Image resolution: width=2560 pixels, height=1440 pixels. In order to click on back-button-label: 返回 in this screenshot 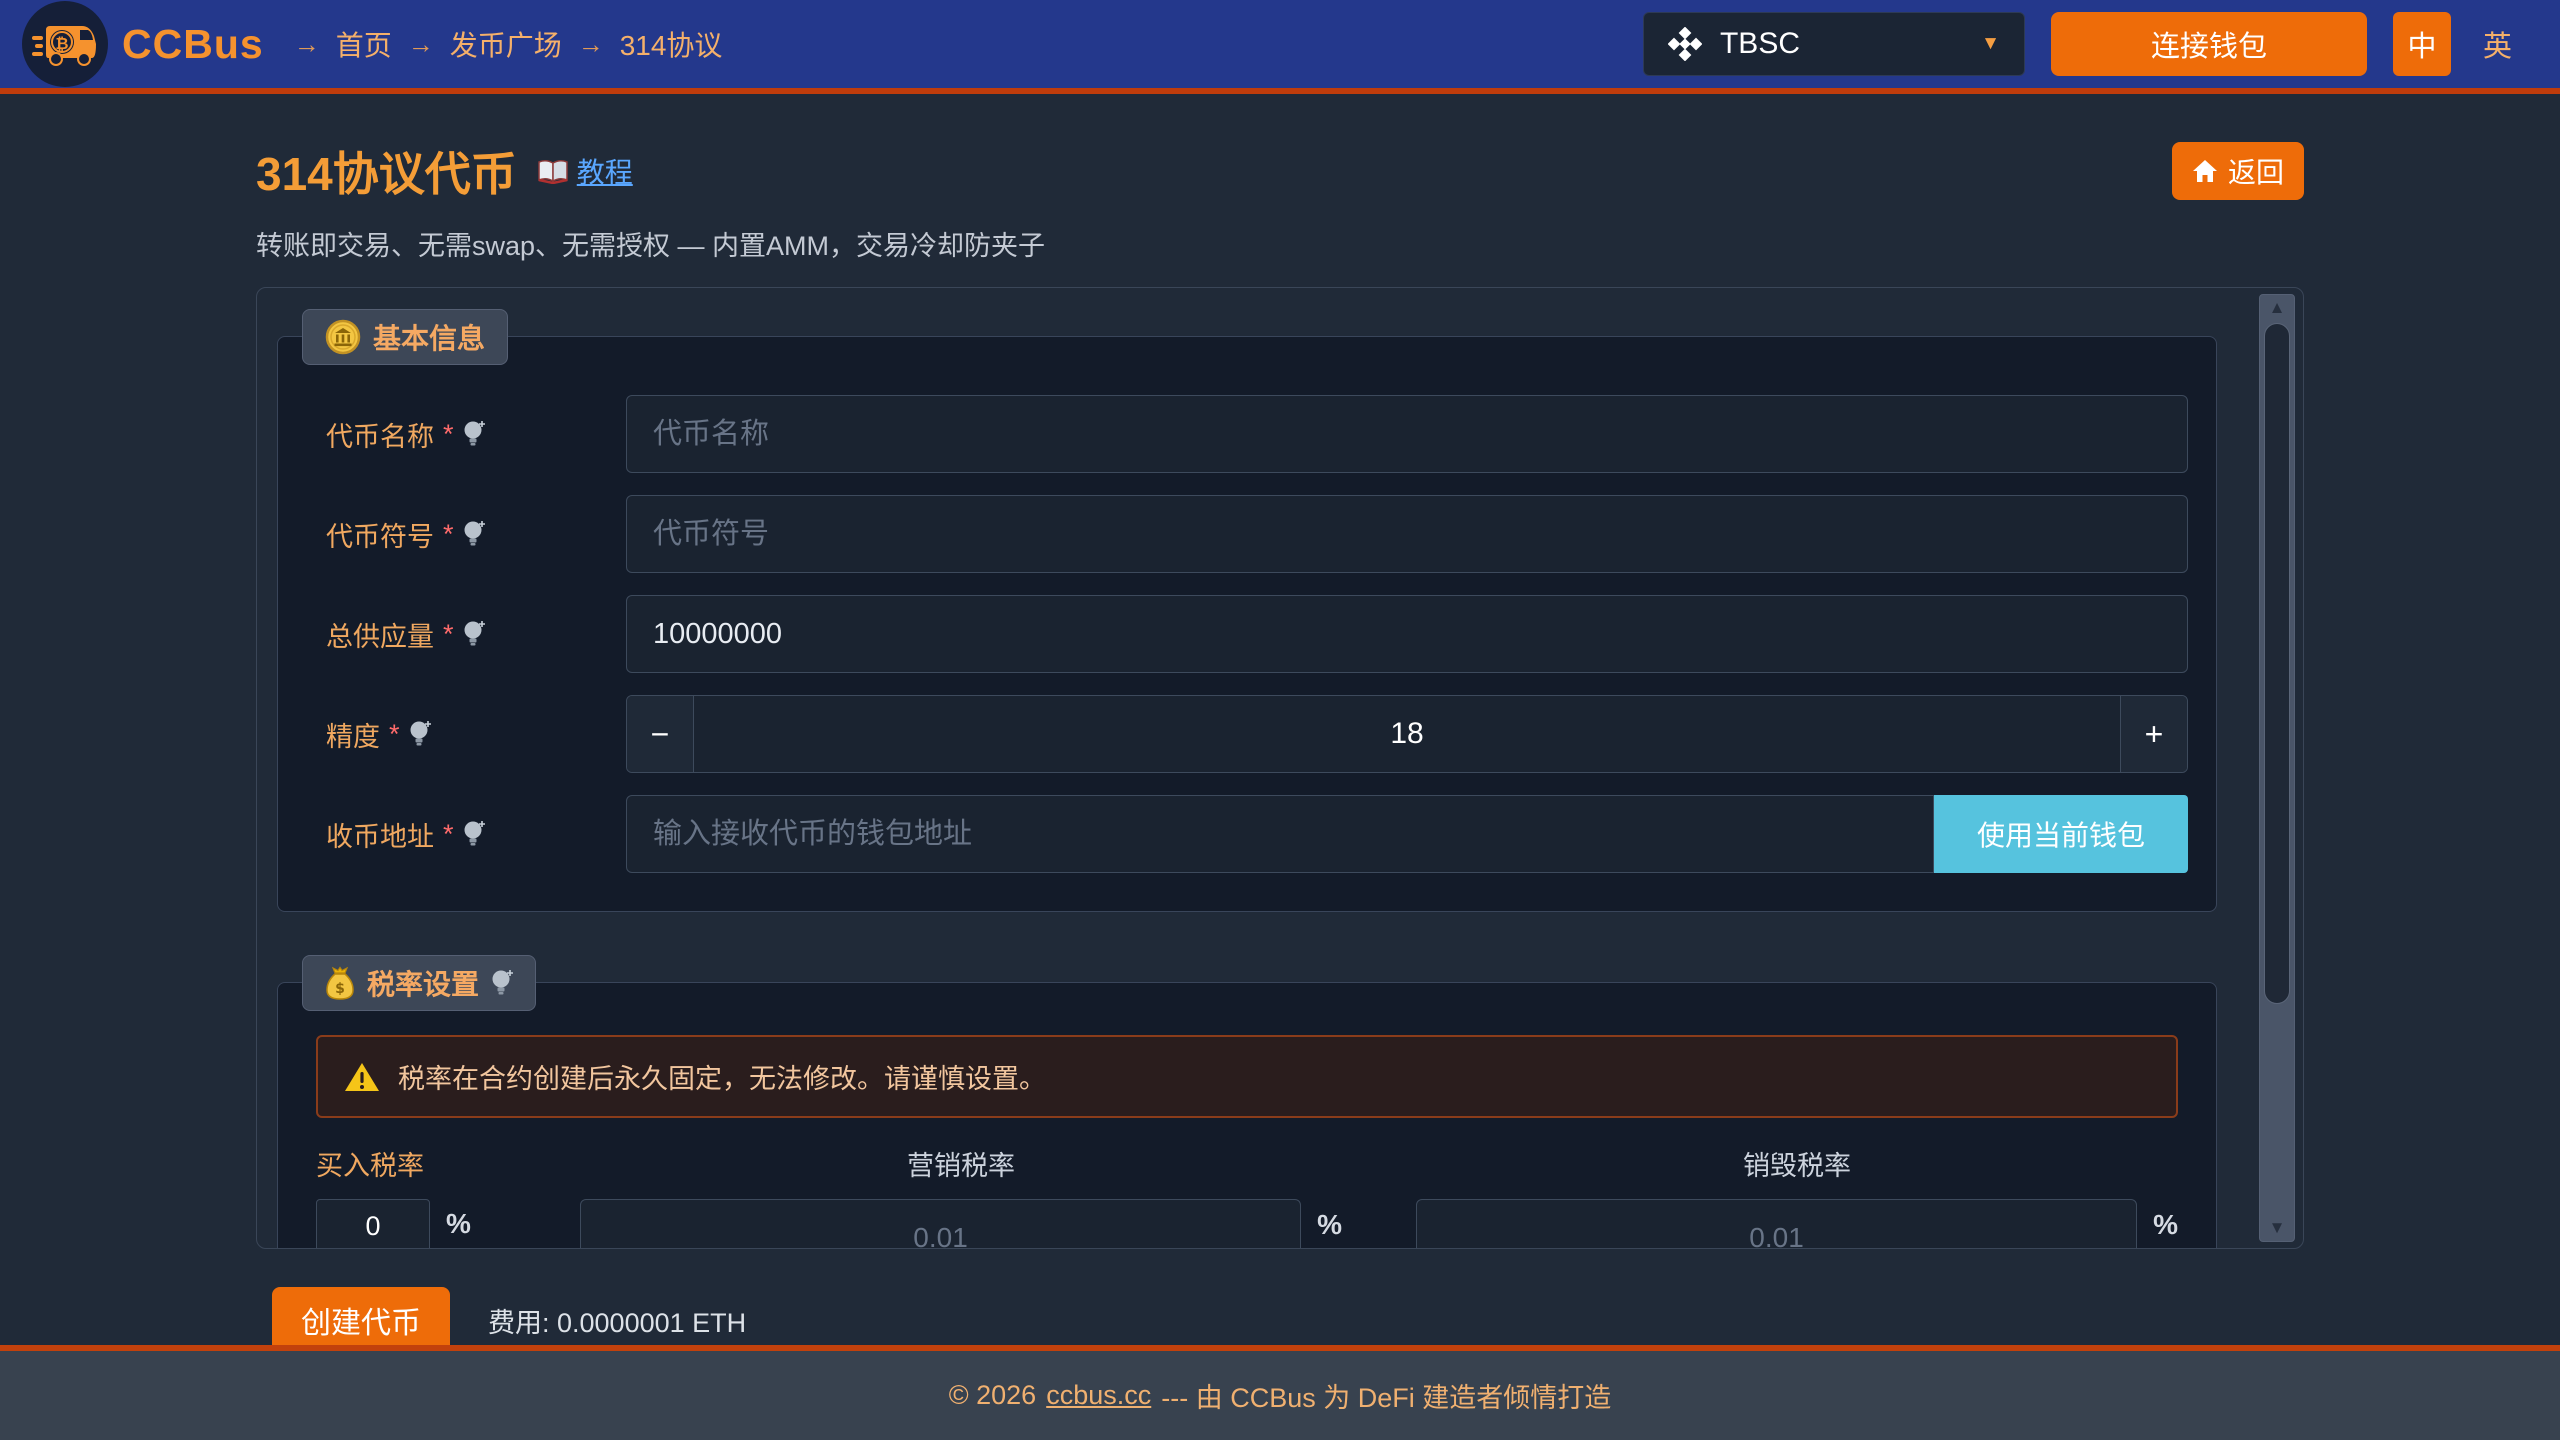, I will do `click(2255, 172)`.